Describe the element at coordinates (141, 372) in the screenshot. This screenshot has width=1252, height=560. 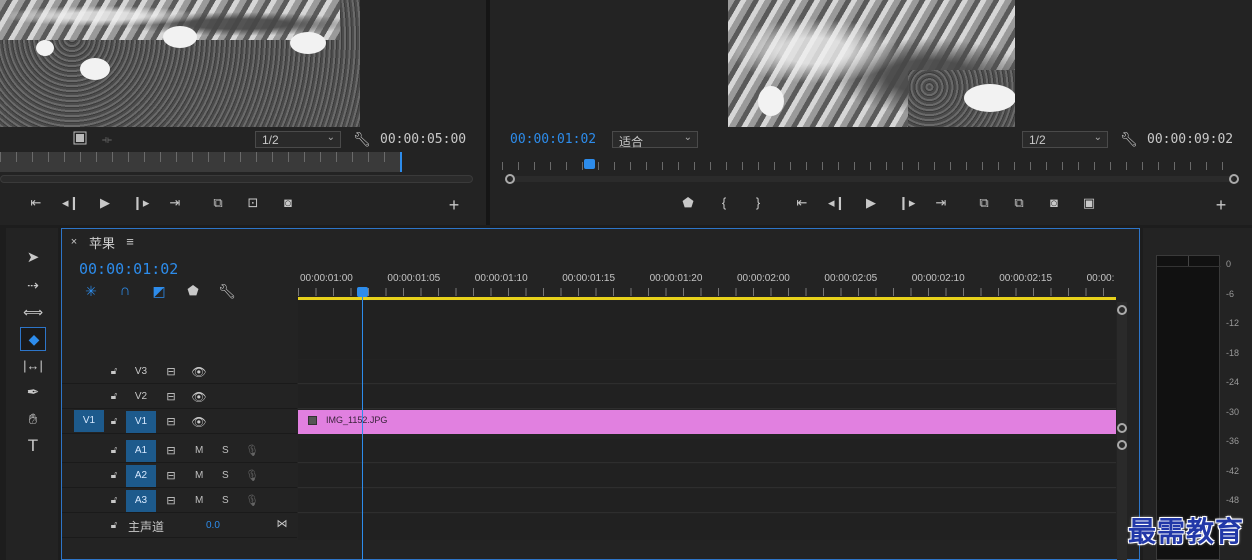
I see `track-target-button: V3` at that location.